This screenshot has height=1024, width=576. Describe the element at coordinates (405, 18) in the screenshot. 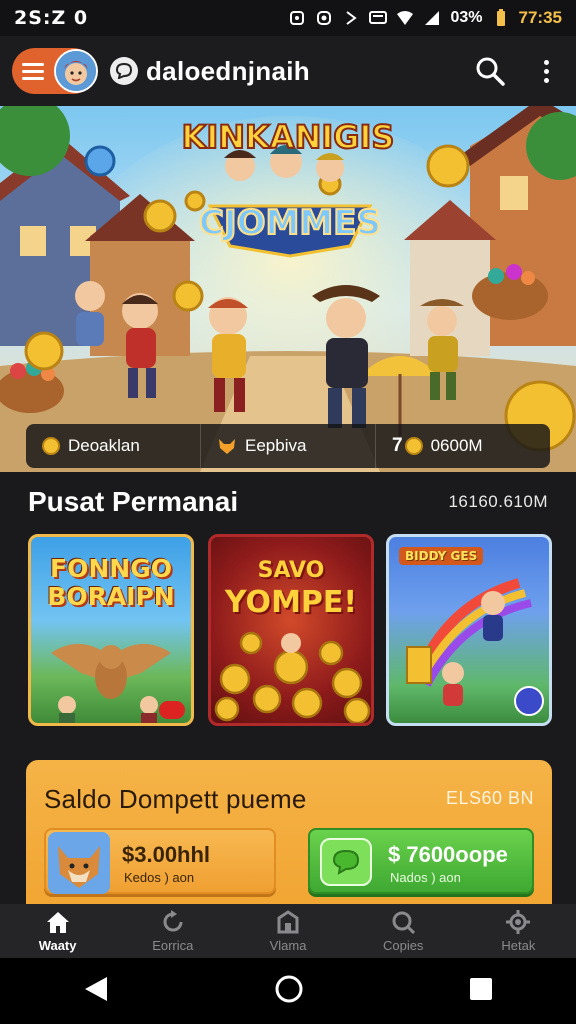

I see `wifi-icon` at that location.